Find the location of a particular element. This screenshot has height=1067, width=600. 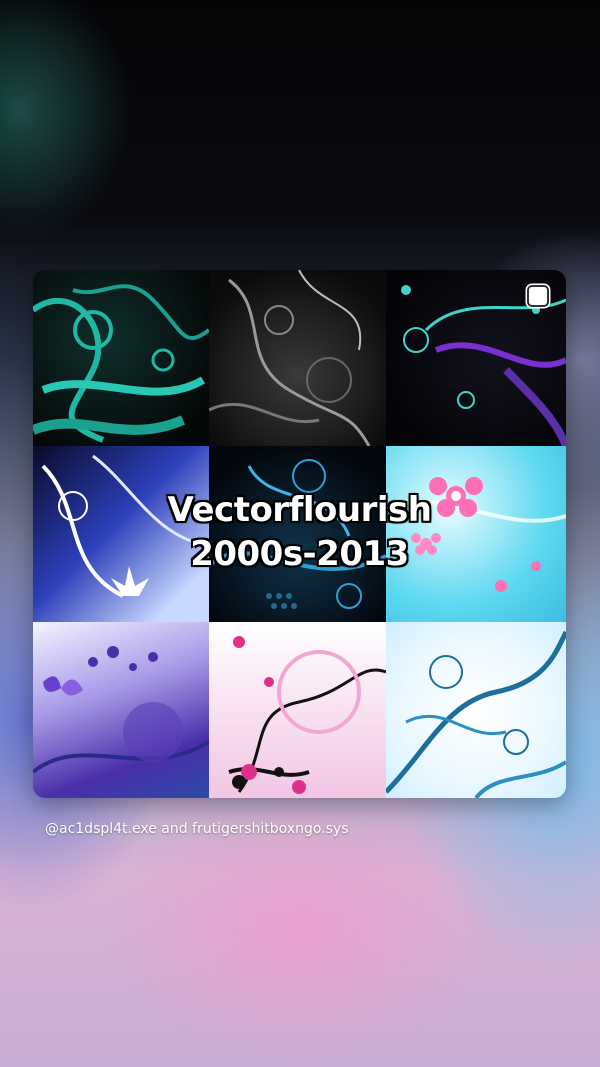

tile-pink-black-flowers is located at coordinates (297, 710).